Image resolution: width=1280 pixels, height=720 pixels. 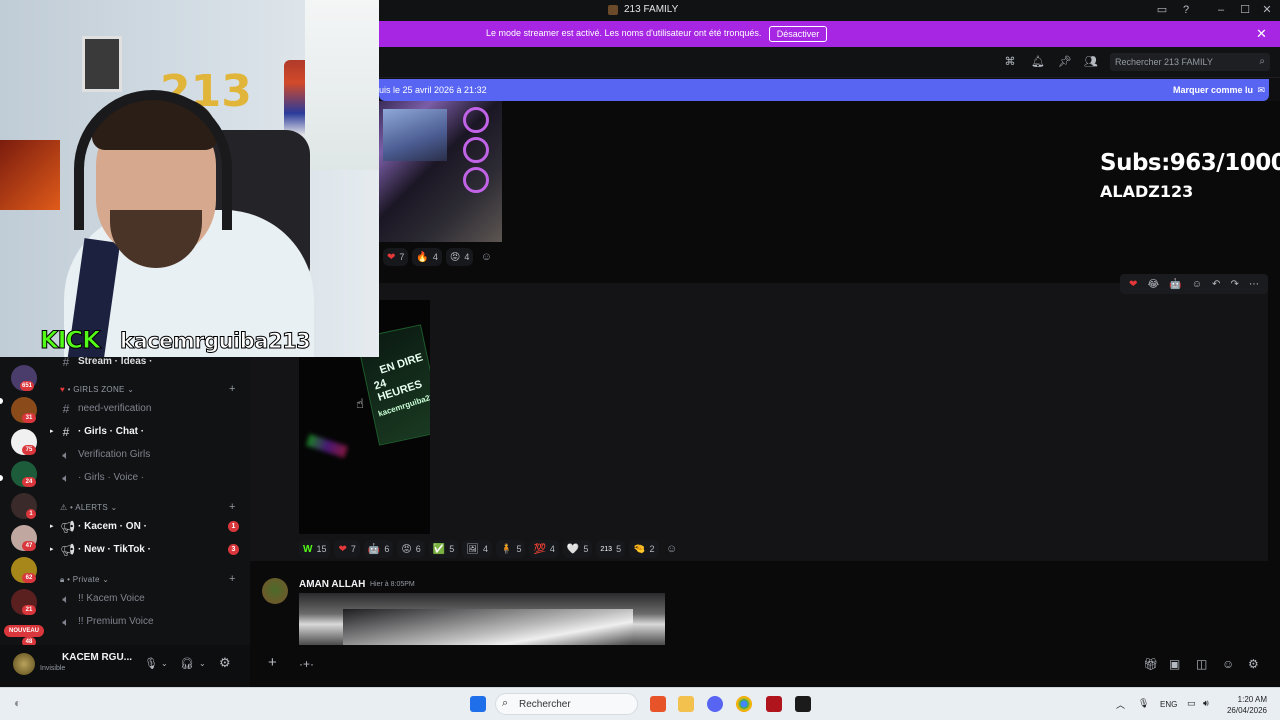 I want to click on quick-reaction-robot: 🤖, so click(x=1175, y=284).